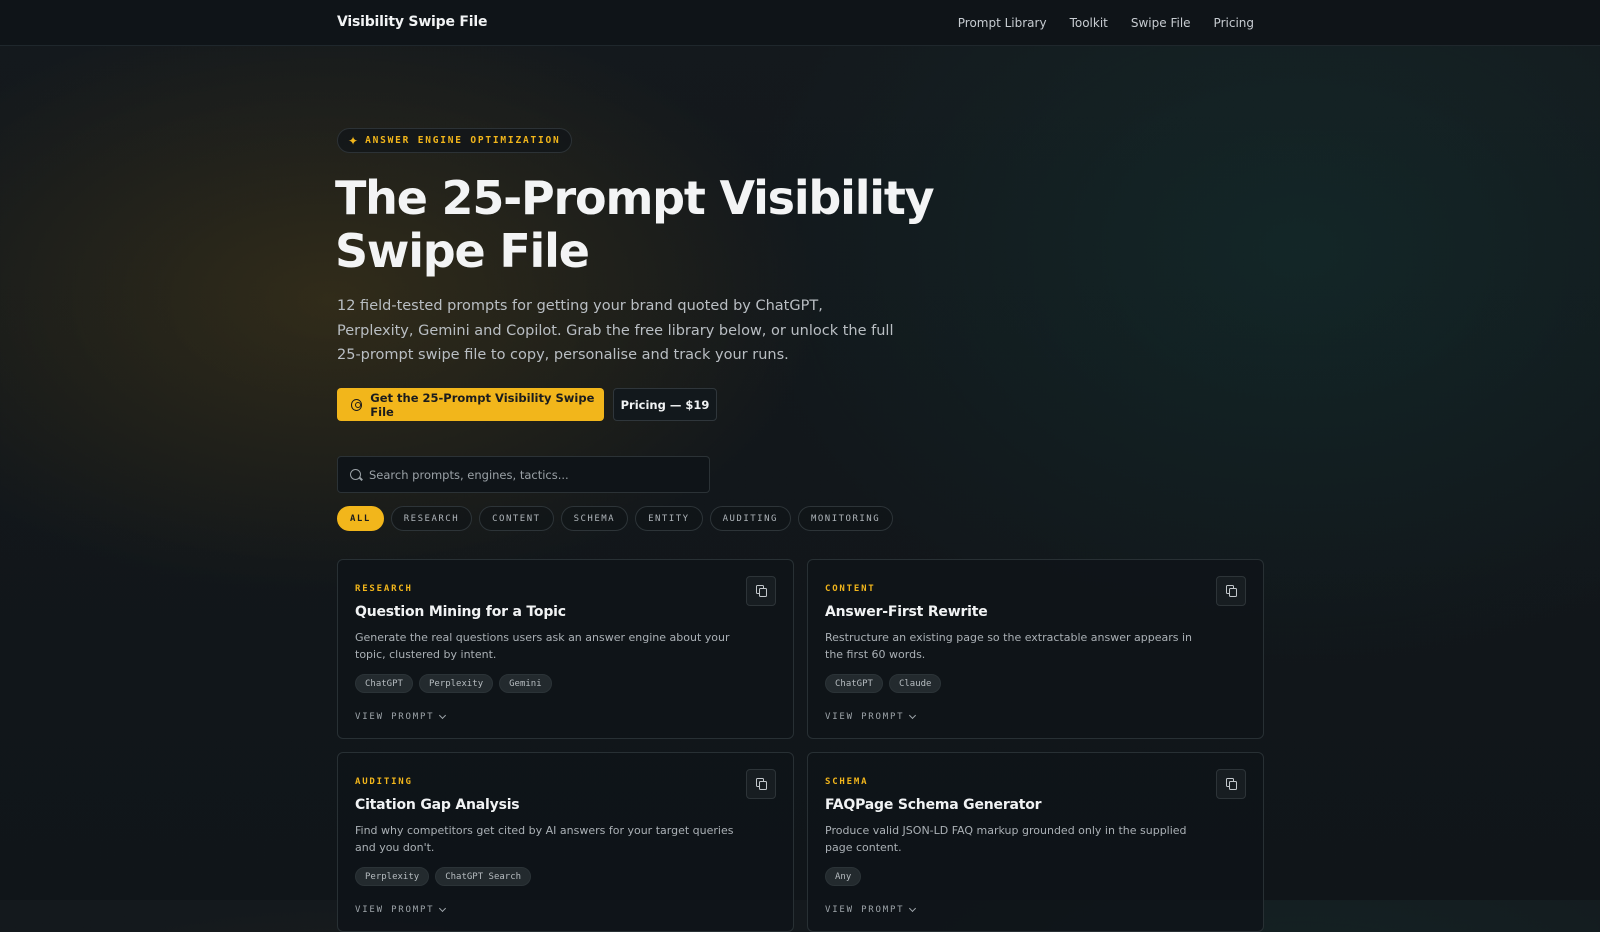 This screenshot has height=932, width=1600. I want to click on search-icon, so click(355, 474).